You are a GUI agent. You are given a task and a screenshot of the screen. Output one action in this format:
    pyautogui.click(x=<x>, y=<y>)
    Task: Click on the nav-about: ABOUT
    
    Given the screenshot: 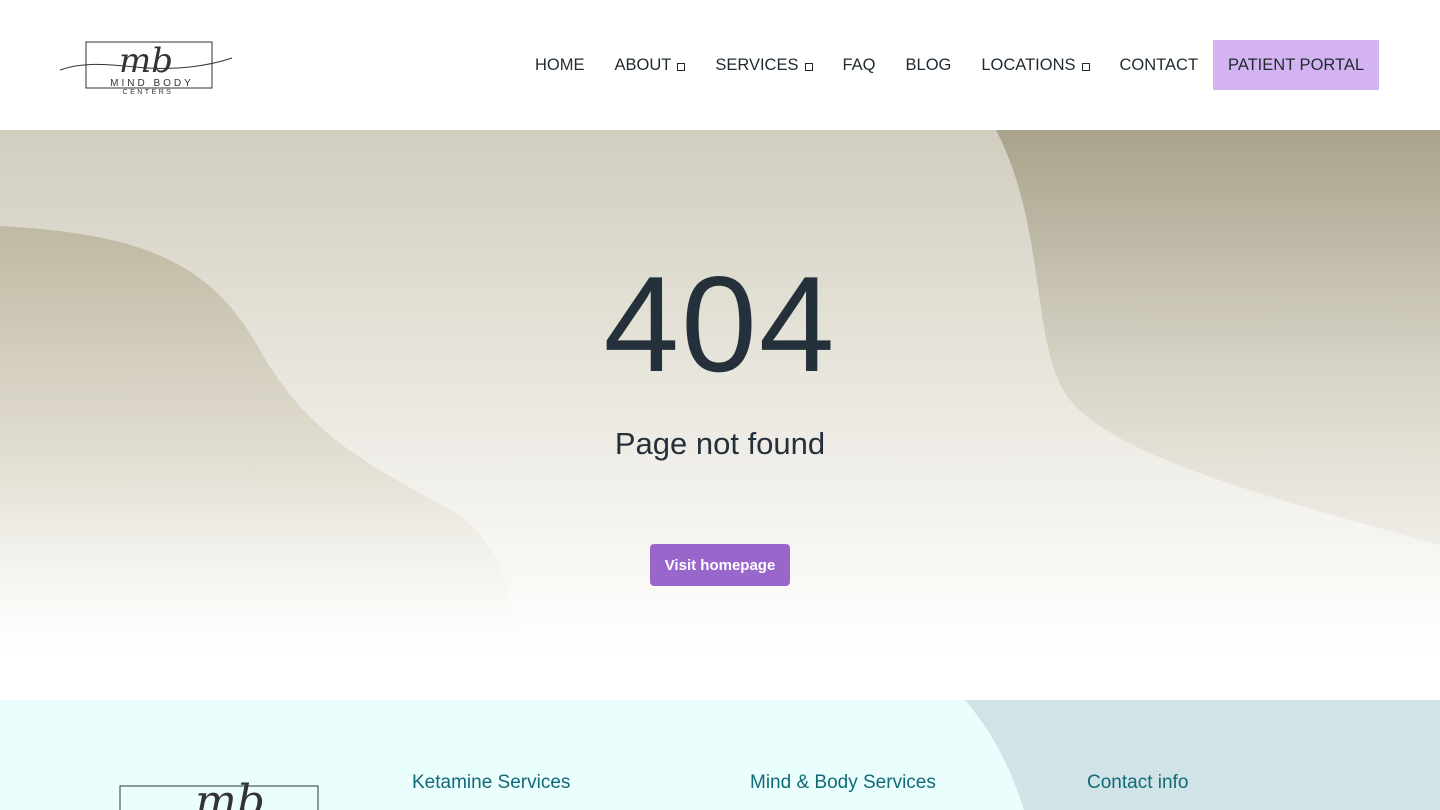 What is the action you would take?
    pyautogui.click(x=650, y=65)
    